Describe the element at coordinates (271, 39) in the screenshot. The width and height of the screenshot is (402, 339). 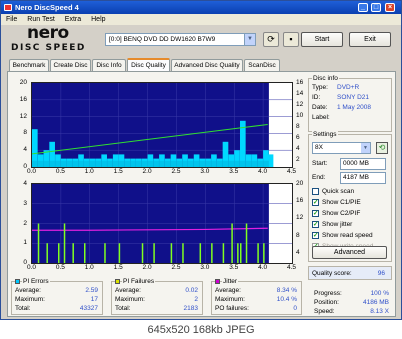
I see `refresh-drive-icon: ⟳` at that location.